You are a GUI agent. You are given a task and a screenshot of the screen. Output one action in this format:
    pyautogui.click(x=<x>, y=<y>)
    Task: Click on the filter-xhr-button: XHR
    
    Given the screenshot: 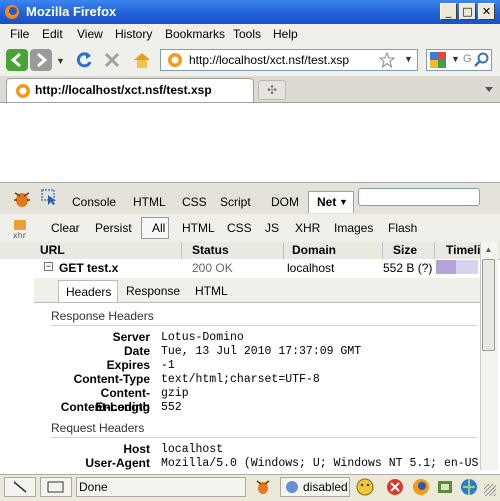 What is the action you would take?
    pyautogui.click(x=307, y=228)
    